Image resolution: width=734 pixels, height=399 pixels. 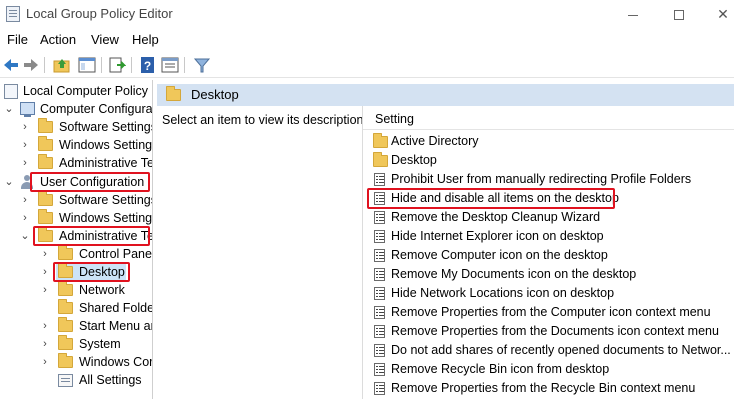 I want to click on list-item-label: Remove Recycle Bin icon from desktop, so click(x=500, y=369).